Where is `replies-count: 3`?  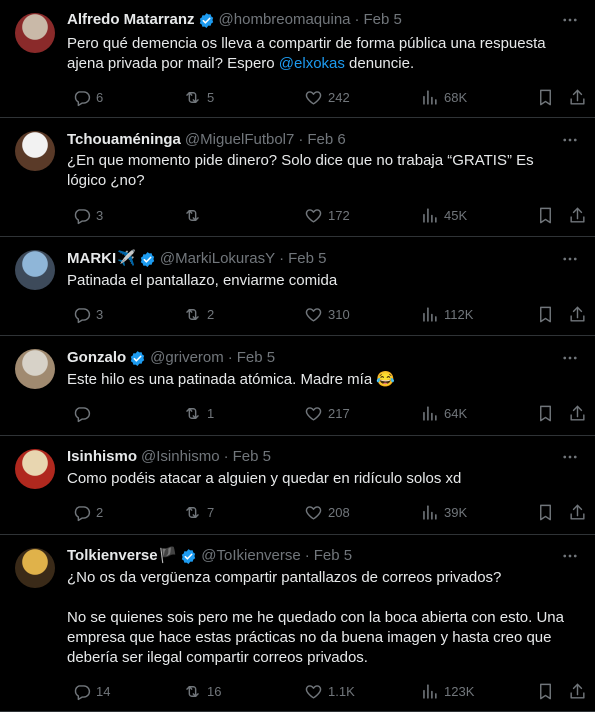 replies-count: 3 is located at coordinates (100, 215).